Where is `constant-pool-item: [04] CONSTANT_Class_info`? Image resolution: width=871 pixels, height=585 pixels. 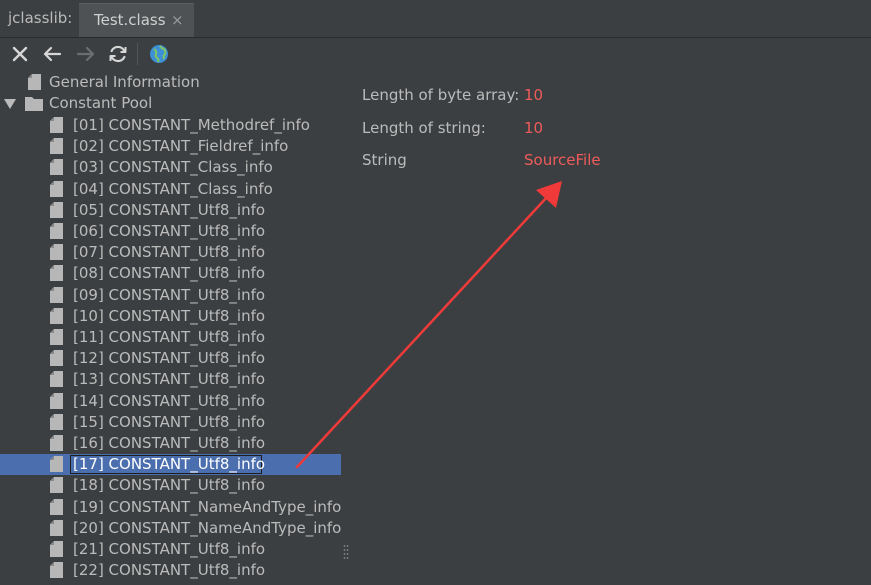 constant-pool-item: [04] CONSTANT_Class_info is located at coordinates (172, 189).